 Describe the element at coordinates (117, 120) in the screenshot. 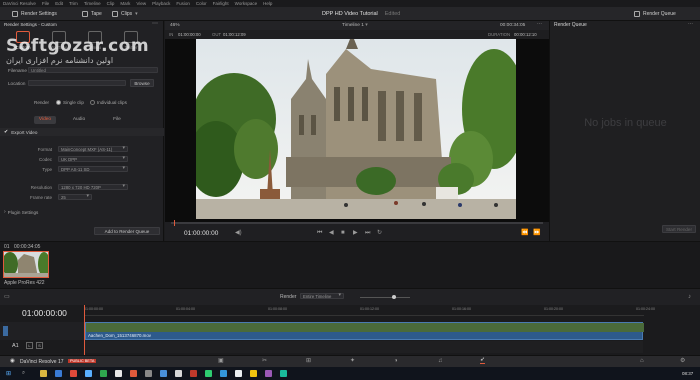

I see `tab-file: File` at that location.